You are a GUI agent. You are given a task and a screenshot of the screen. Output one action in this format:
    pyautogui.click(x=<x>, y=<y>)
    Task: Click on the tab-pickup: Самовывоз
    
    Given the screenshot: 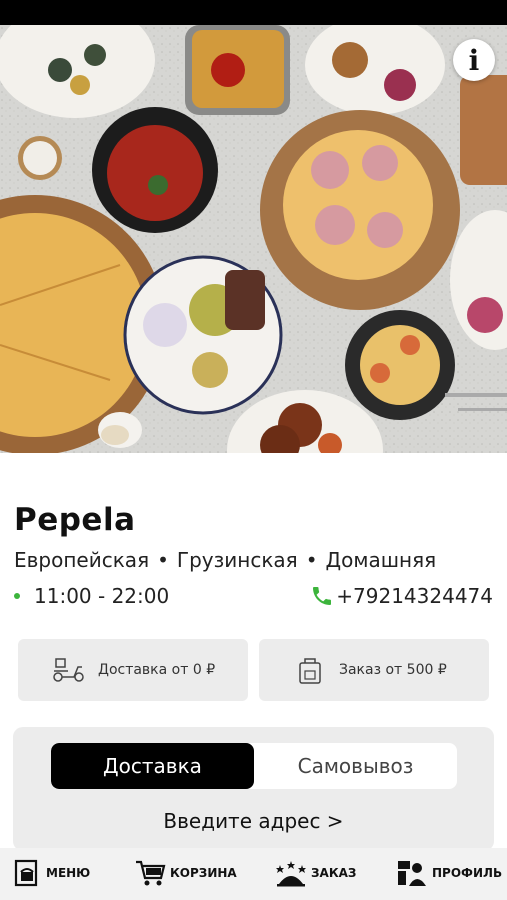 What is the action you would take?
    pyautogui.click(x=355, y=766)
    